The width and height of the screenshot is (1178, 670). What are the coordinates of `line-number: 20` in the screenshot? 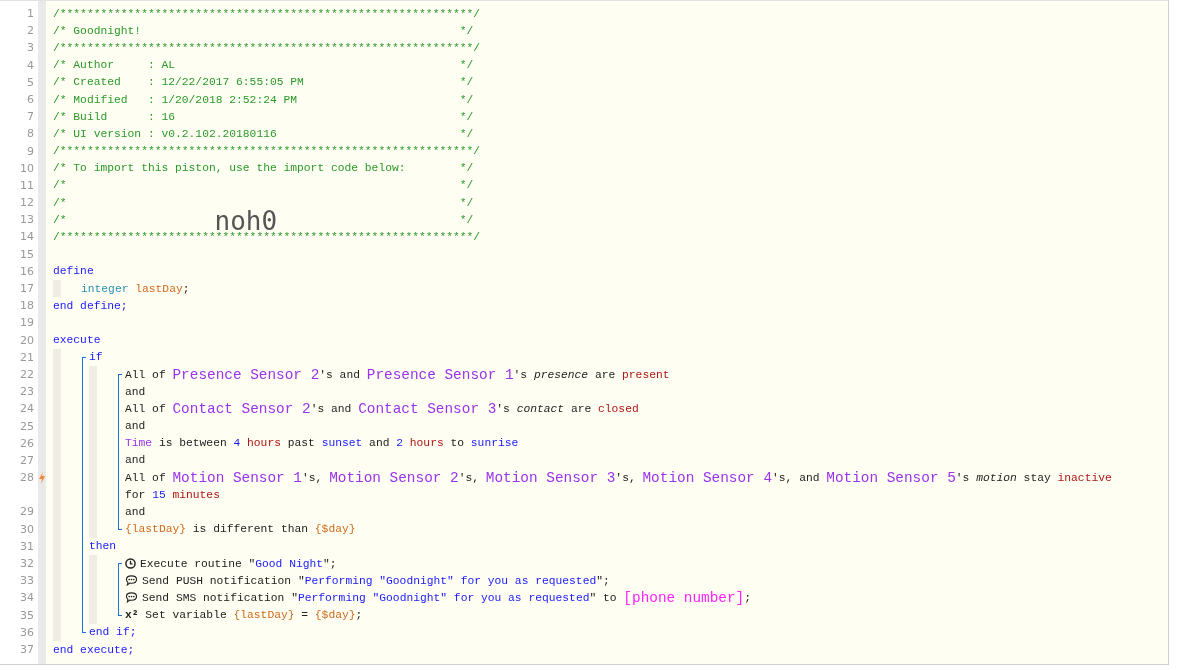 It's located at (27, 340).